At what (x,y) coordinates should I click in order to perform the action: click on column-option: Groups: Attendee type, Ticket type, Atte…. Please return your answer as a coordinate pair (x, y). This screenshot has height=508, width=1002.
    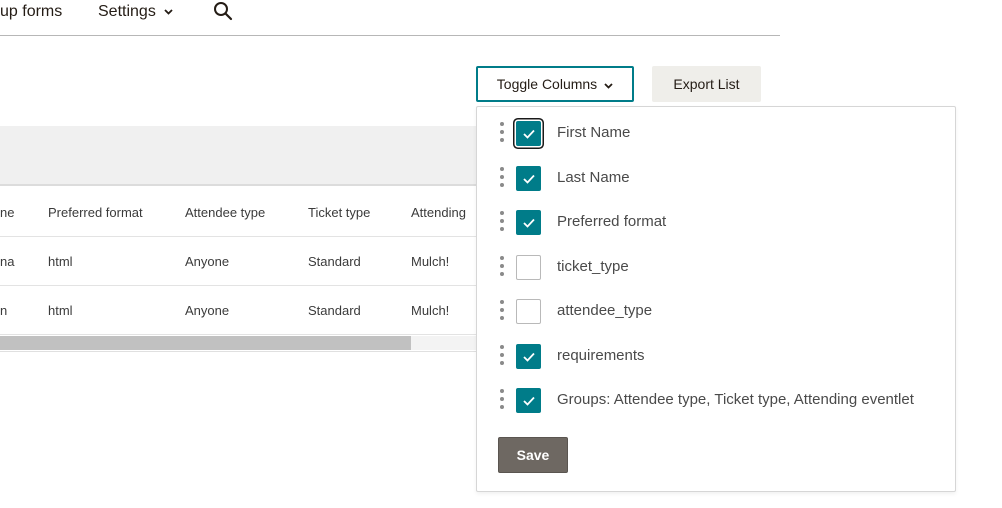
    Looking at the image, I should click on (716, 400).